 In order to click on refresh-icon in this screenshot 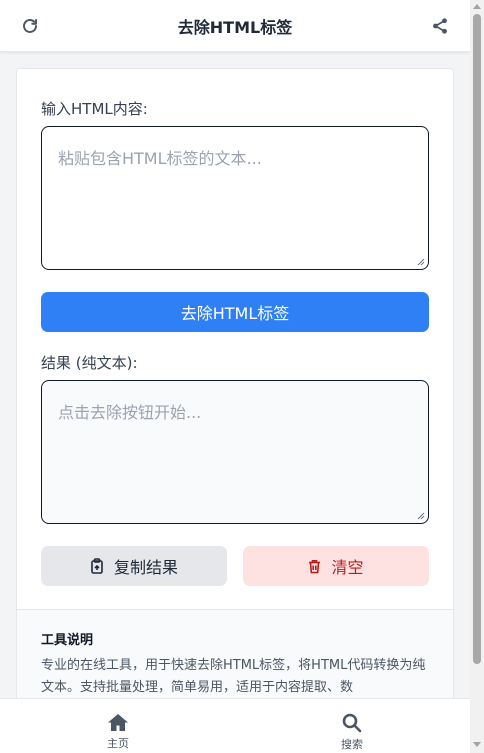, I will do `click(30, 26)`.